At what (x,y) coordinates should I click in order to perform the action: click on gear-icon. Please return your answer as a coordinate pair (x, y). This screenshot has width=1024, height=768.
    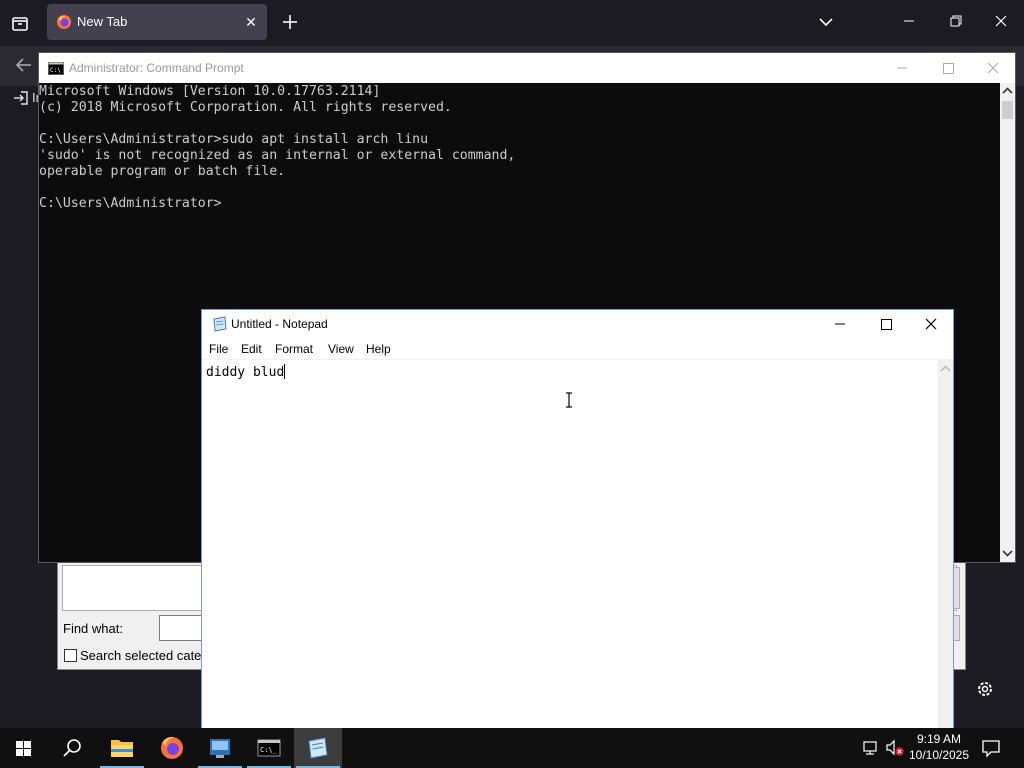
    Looking at the image, I should click on (985, 689).